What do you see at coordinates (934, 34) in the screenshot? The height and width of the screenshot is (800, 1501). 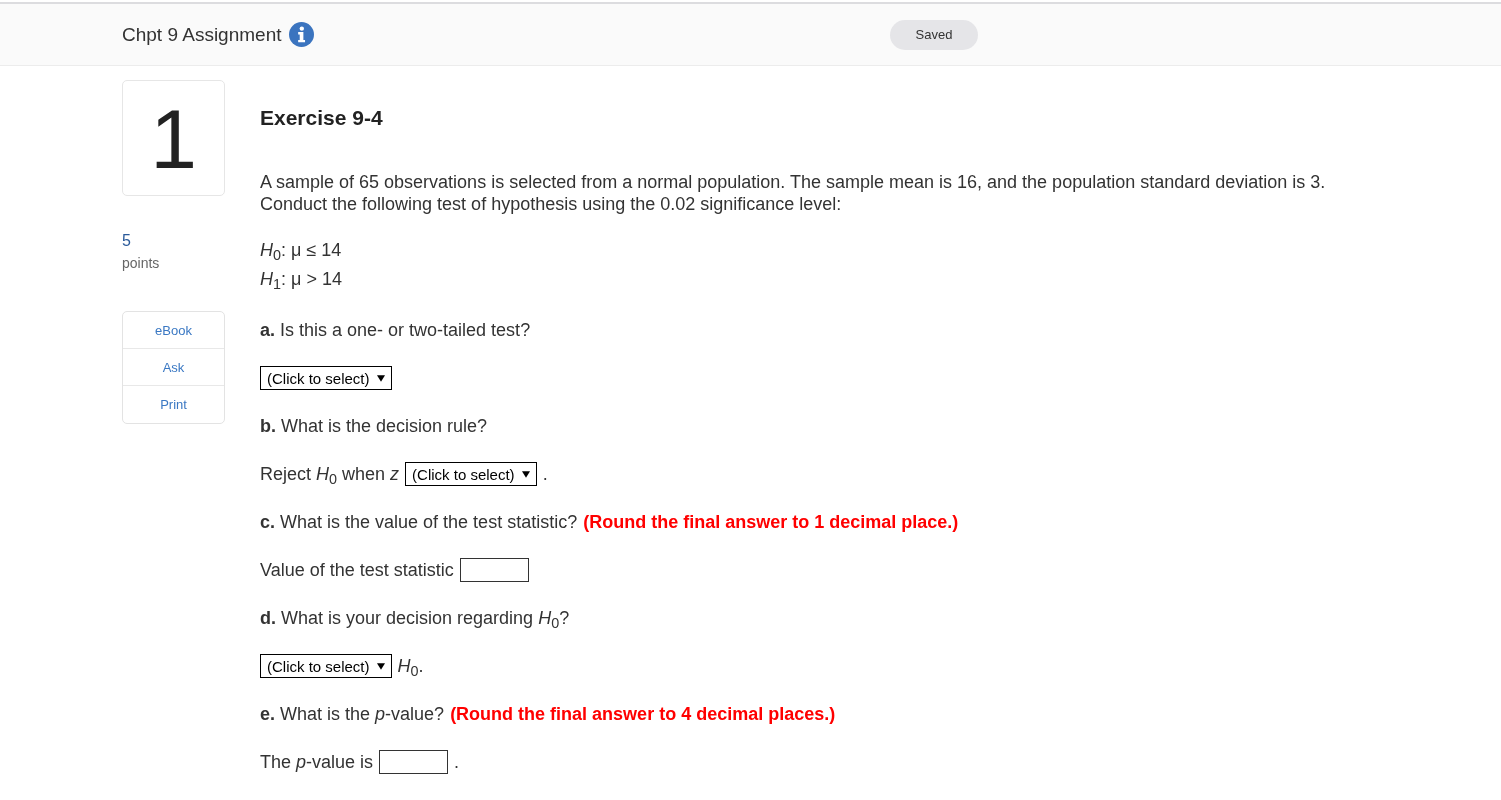 I see `save-status-badge: Saved` at bounding box center [934, 34].